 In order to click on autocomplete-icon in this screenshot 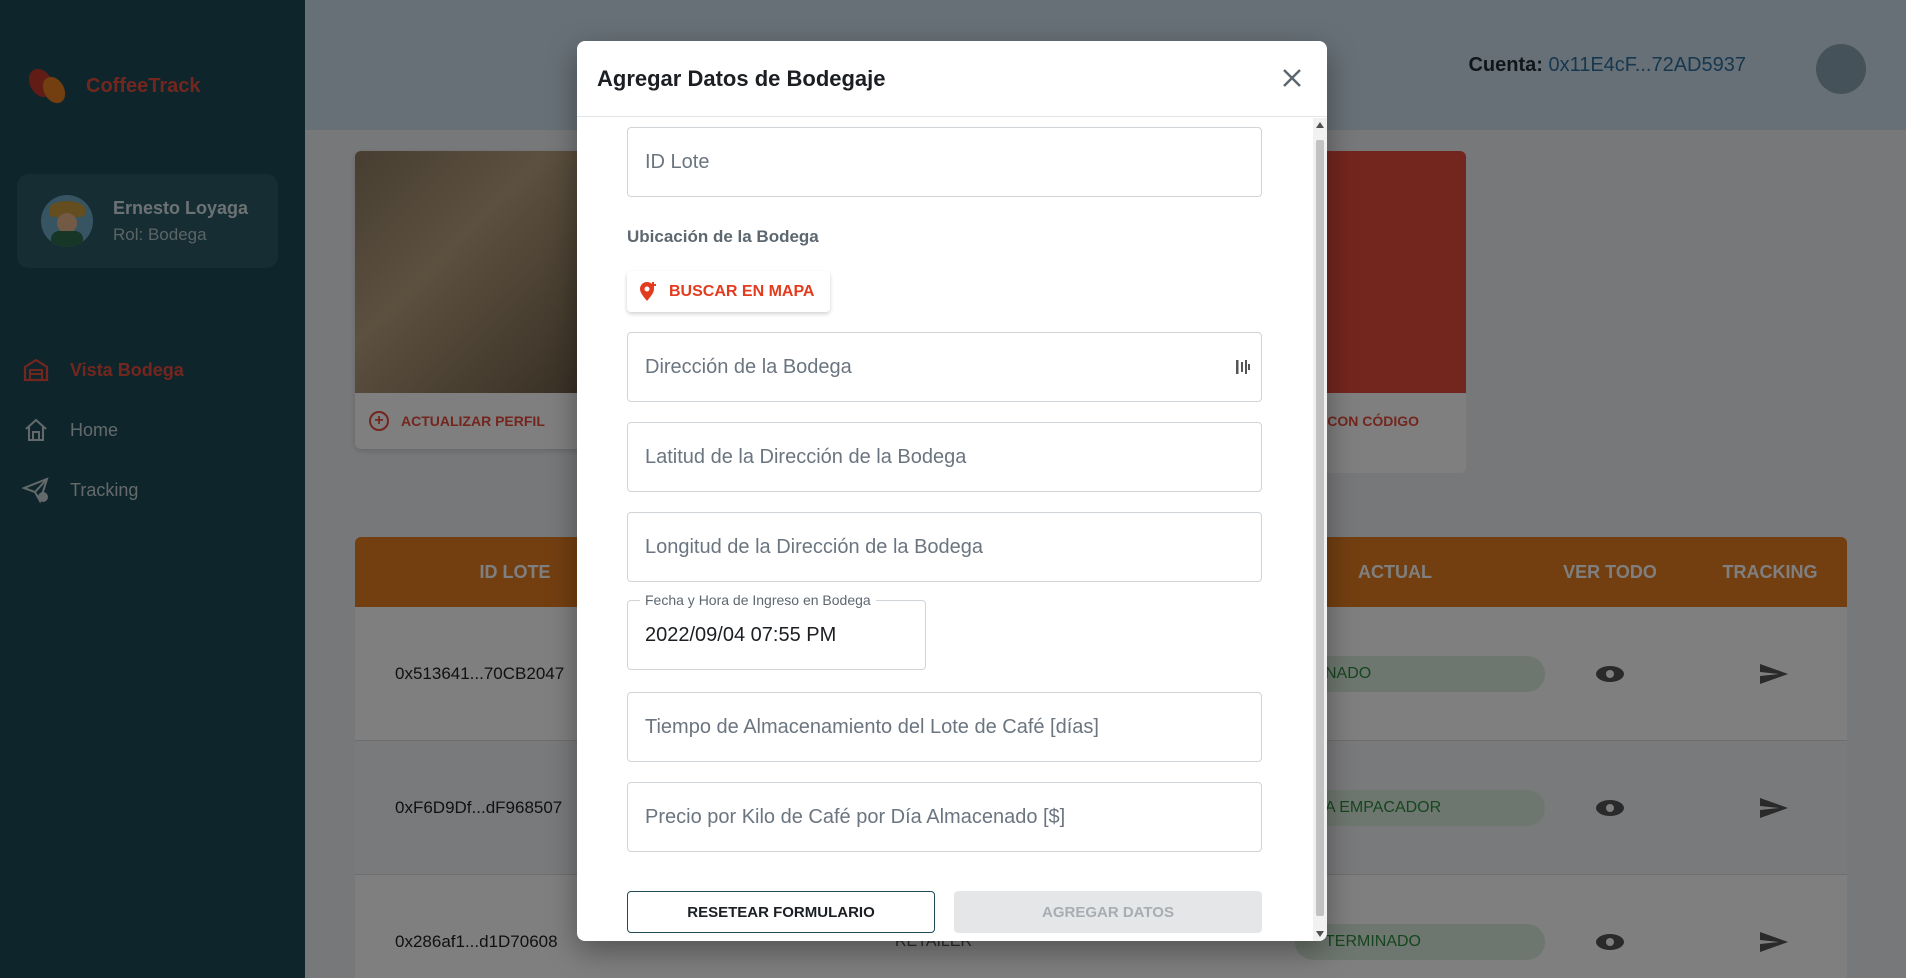, I will do `click(1243, 367)`.